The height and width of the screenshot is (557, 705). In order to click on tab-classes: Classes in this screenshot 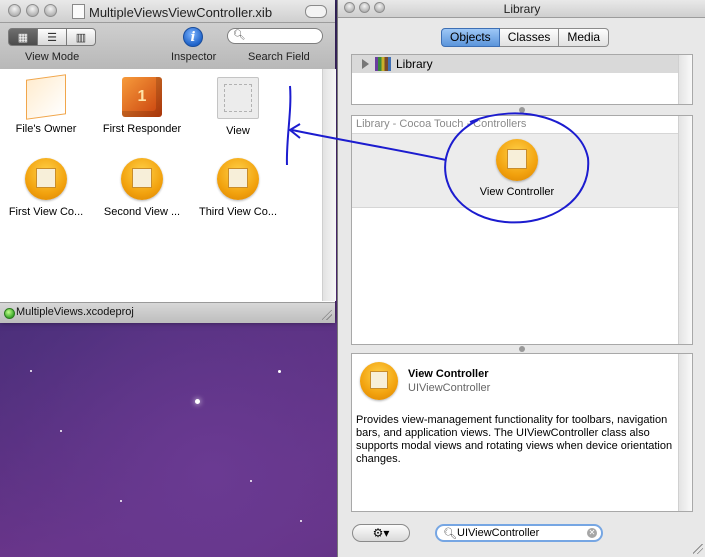, I will do `click(529, 37)`.